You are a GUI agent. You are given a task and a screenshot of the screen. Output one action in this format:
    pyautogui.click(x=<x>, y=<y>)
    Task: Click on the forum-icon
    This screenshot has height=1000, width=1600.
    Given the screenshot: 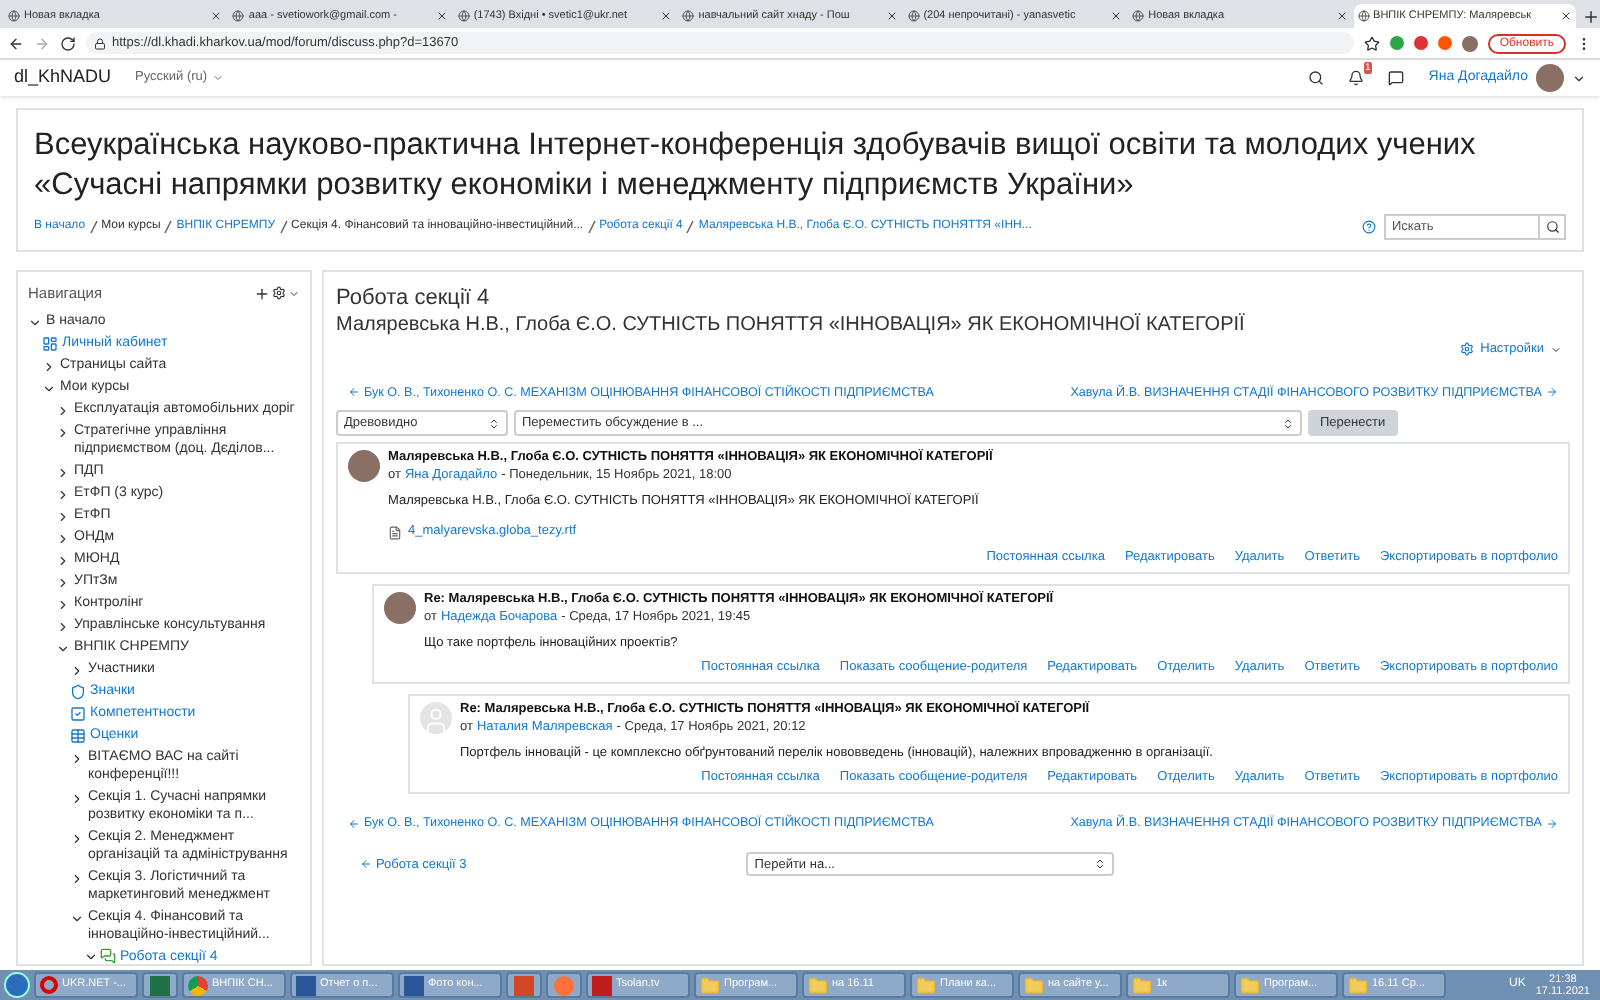 What is the action you would take?
    pyautogui.click(x=108, y=956)
    